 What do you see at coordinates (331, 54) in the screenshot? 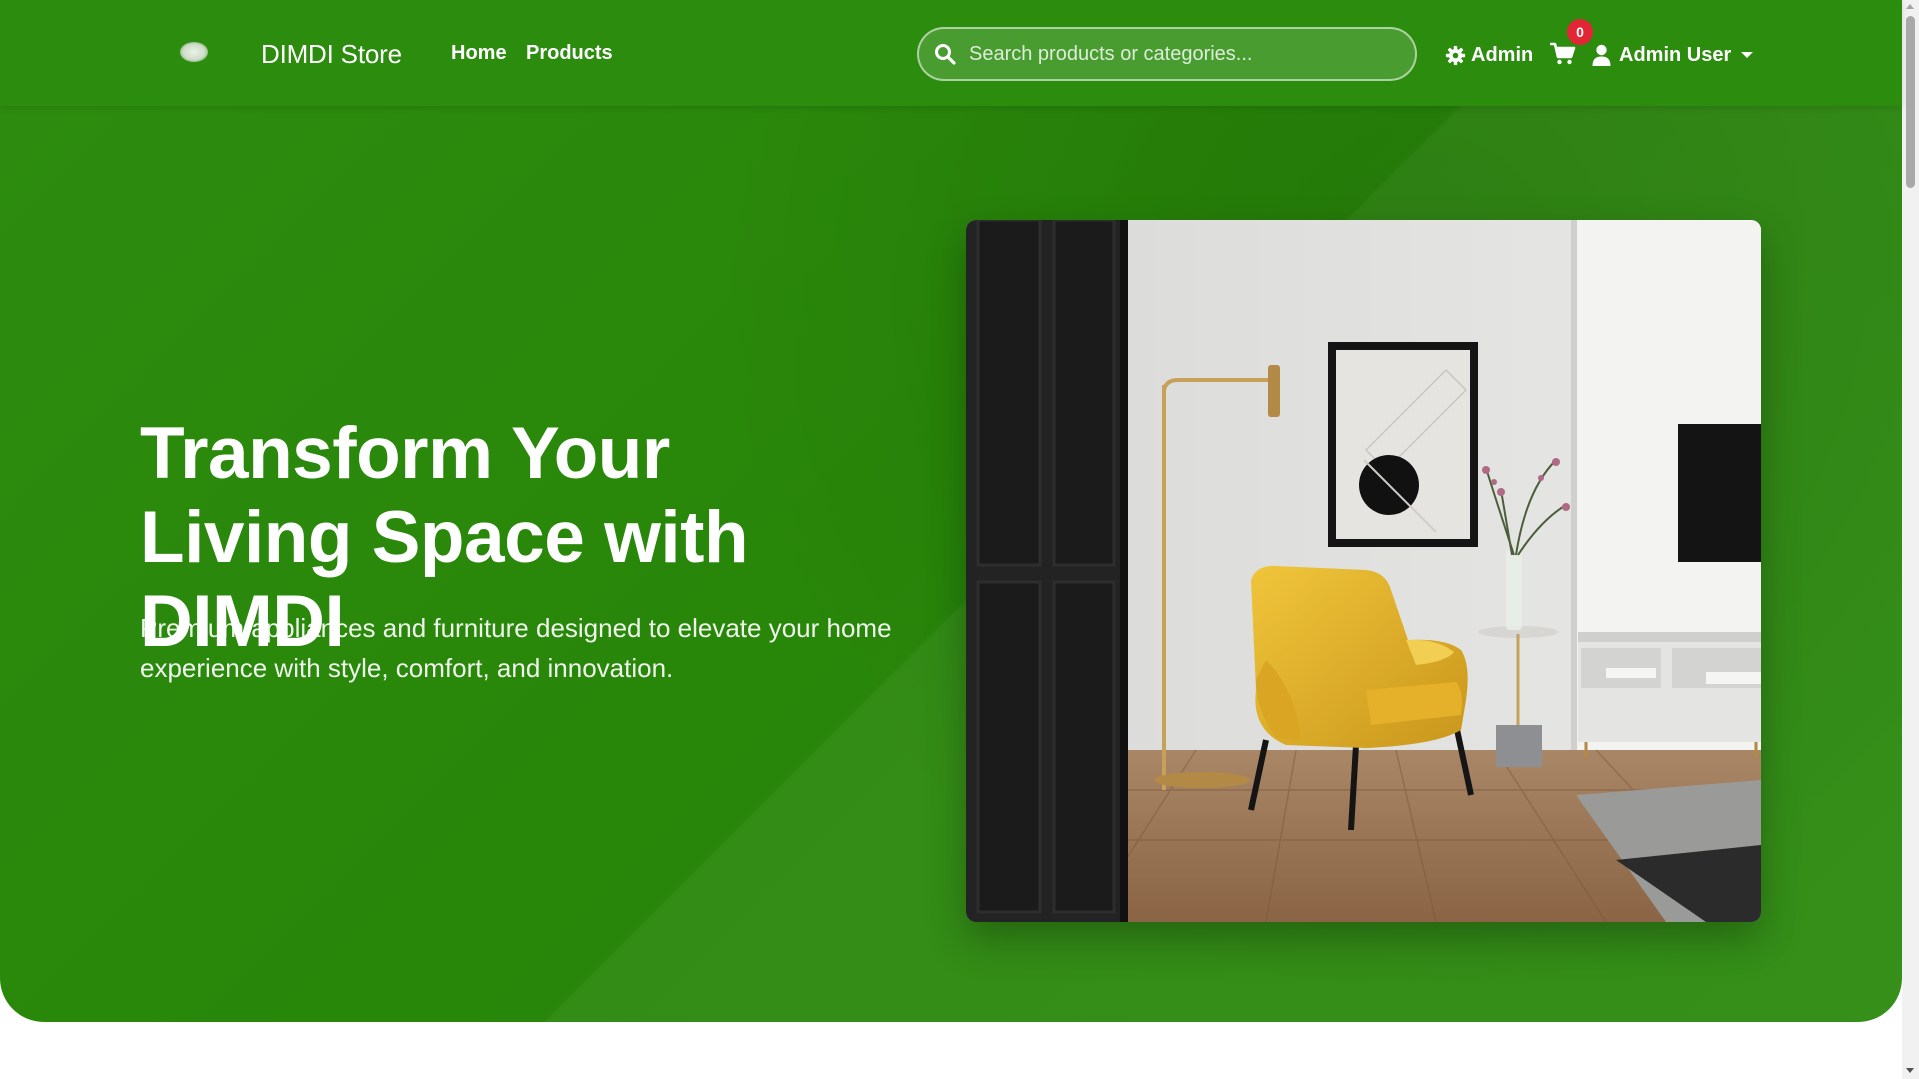
I see `brand-name: DIMDI Store` at bounding box center [331, 54].